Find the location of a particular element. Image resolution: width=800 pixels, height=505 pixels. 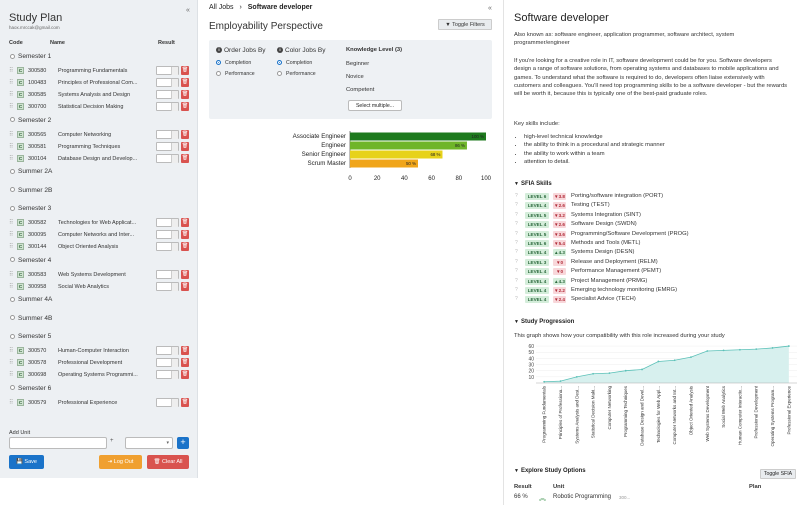

unit-row: ⠿ C 300698 Operating Systems Programmi... 🗑 is located at coordinates (100, 375).